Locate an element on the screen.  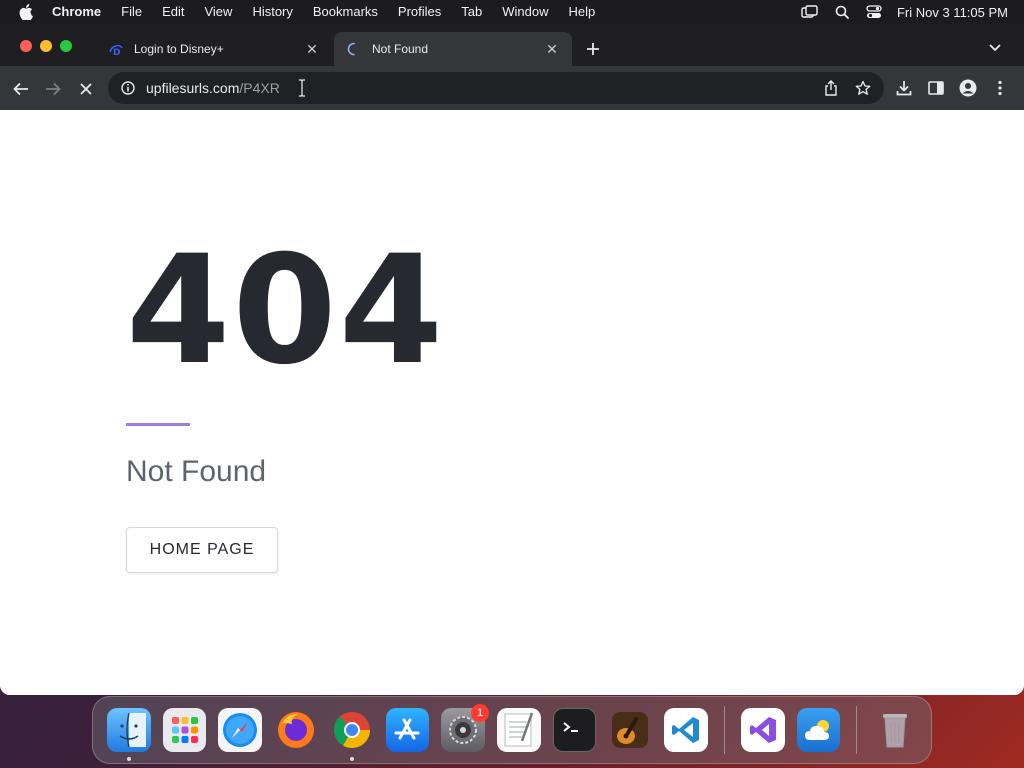
app-store-icon is located at coordinates (407, 730).